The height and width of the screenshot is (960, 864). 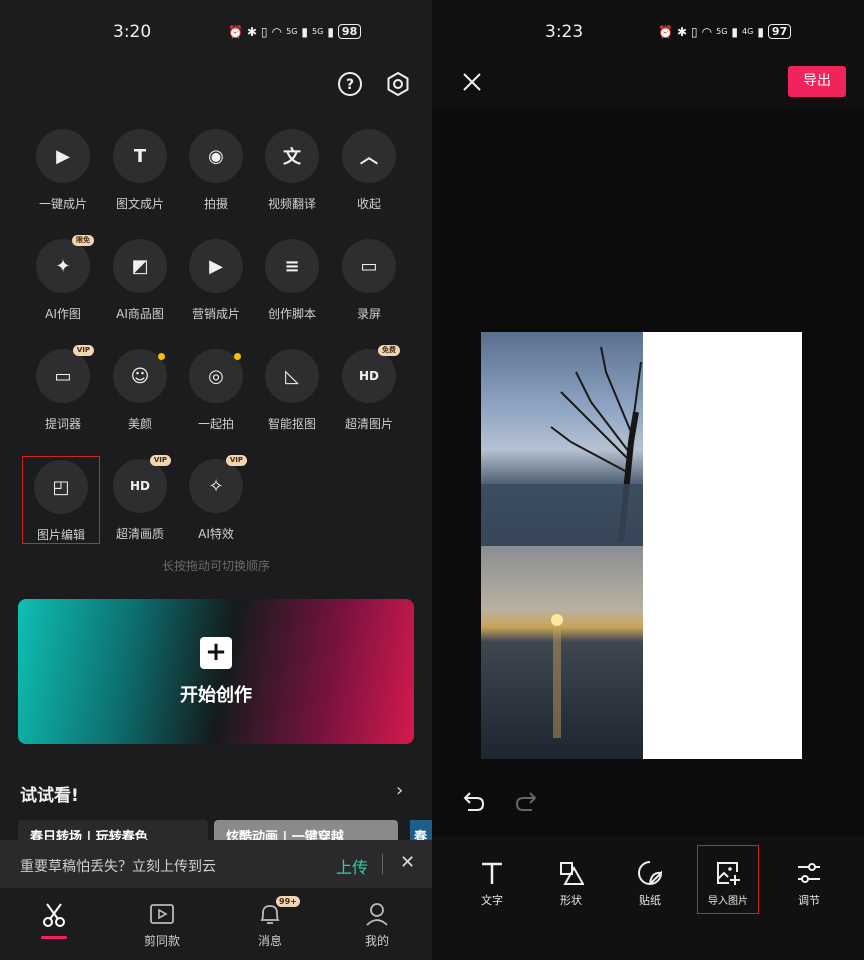 What do you see at coordinates (218, 484) in the screenshot?
I see `tool-button-circle: ✧ VIP` at bounding box center [218, 484].